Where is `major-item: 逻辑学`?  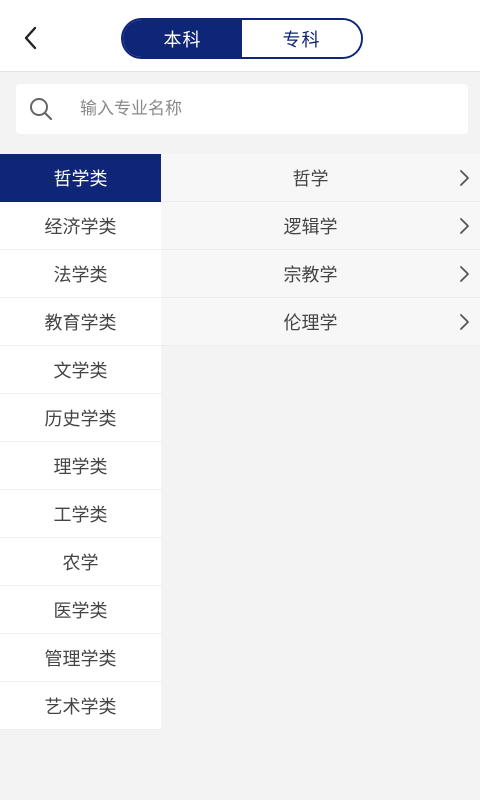
major-item: 逻辑学 is located at coordinates (320, 226).